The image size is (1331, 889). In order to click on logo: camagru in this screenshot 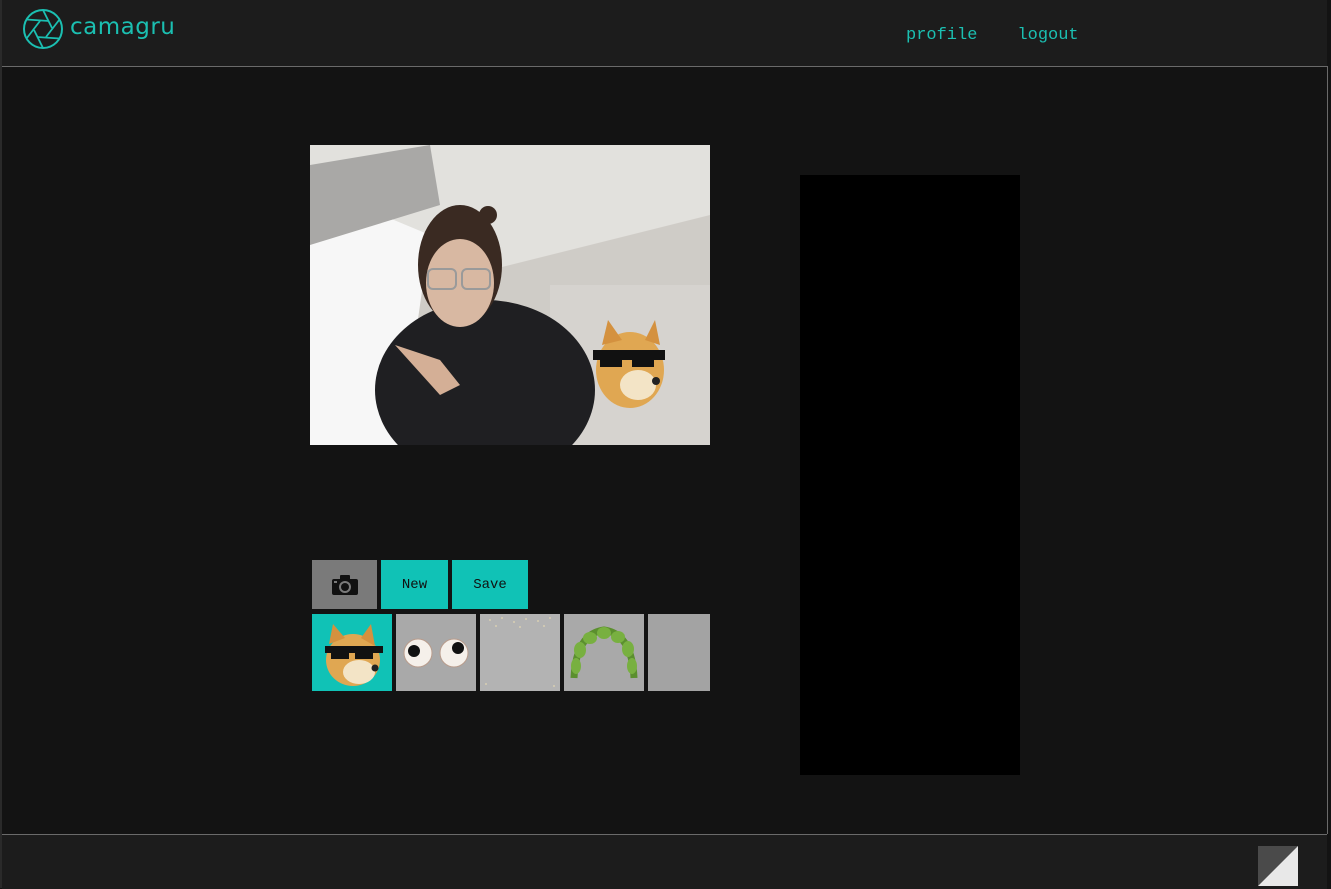, I will do `click(98, 29)`.